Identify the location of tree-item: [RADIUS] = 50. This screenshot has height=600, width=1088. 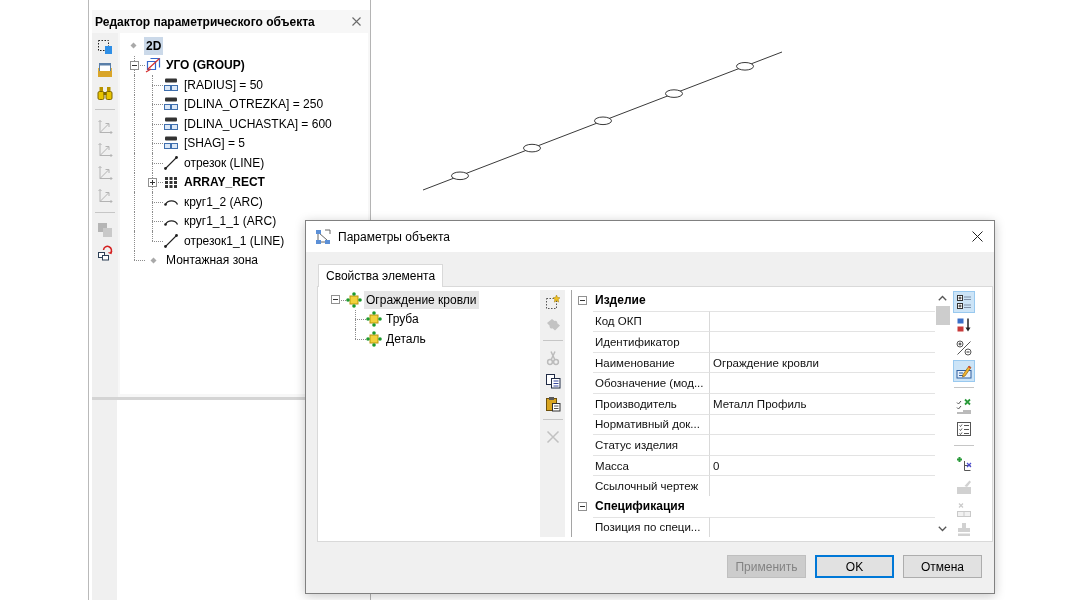
(224, 84).